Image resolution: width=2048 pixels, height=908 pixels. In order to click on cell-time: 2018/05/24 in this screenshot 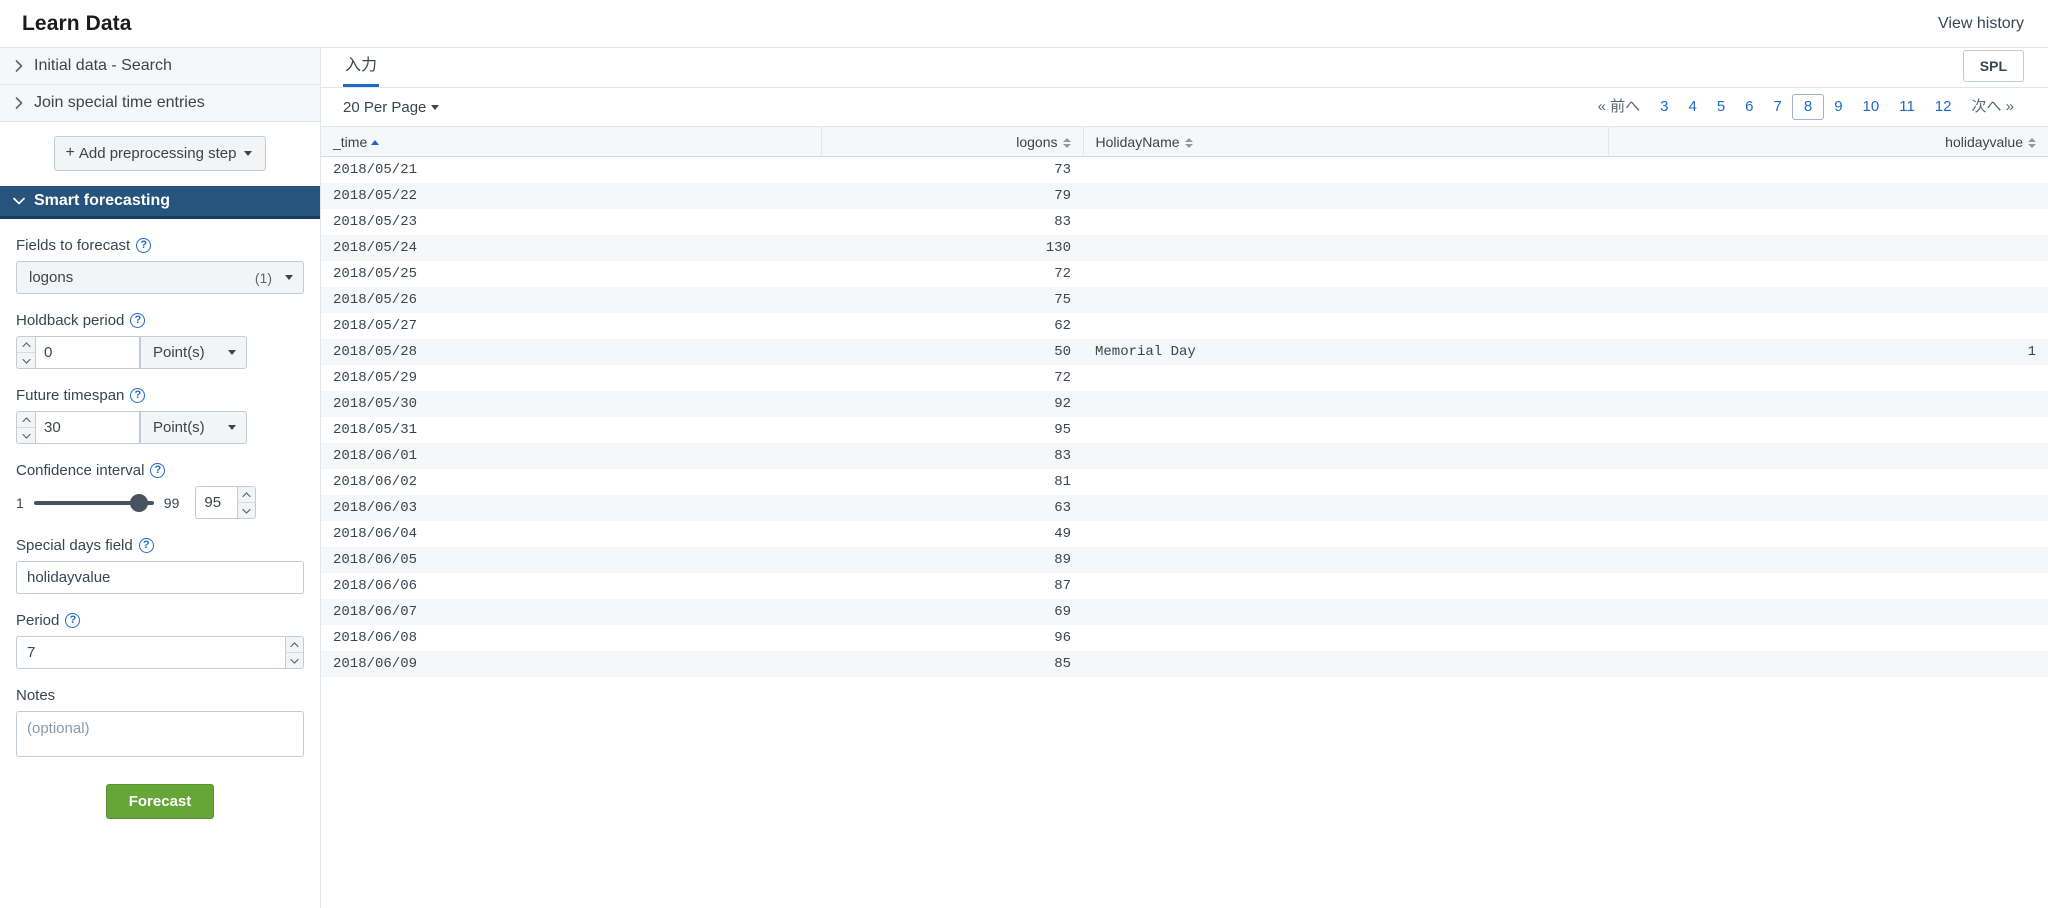, I will do `click(375, 247)`.